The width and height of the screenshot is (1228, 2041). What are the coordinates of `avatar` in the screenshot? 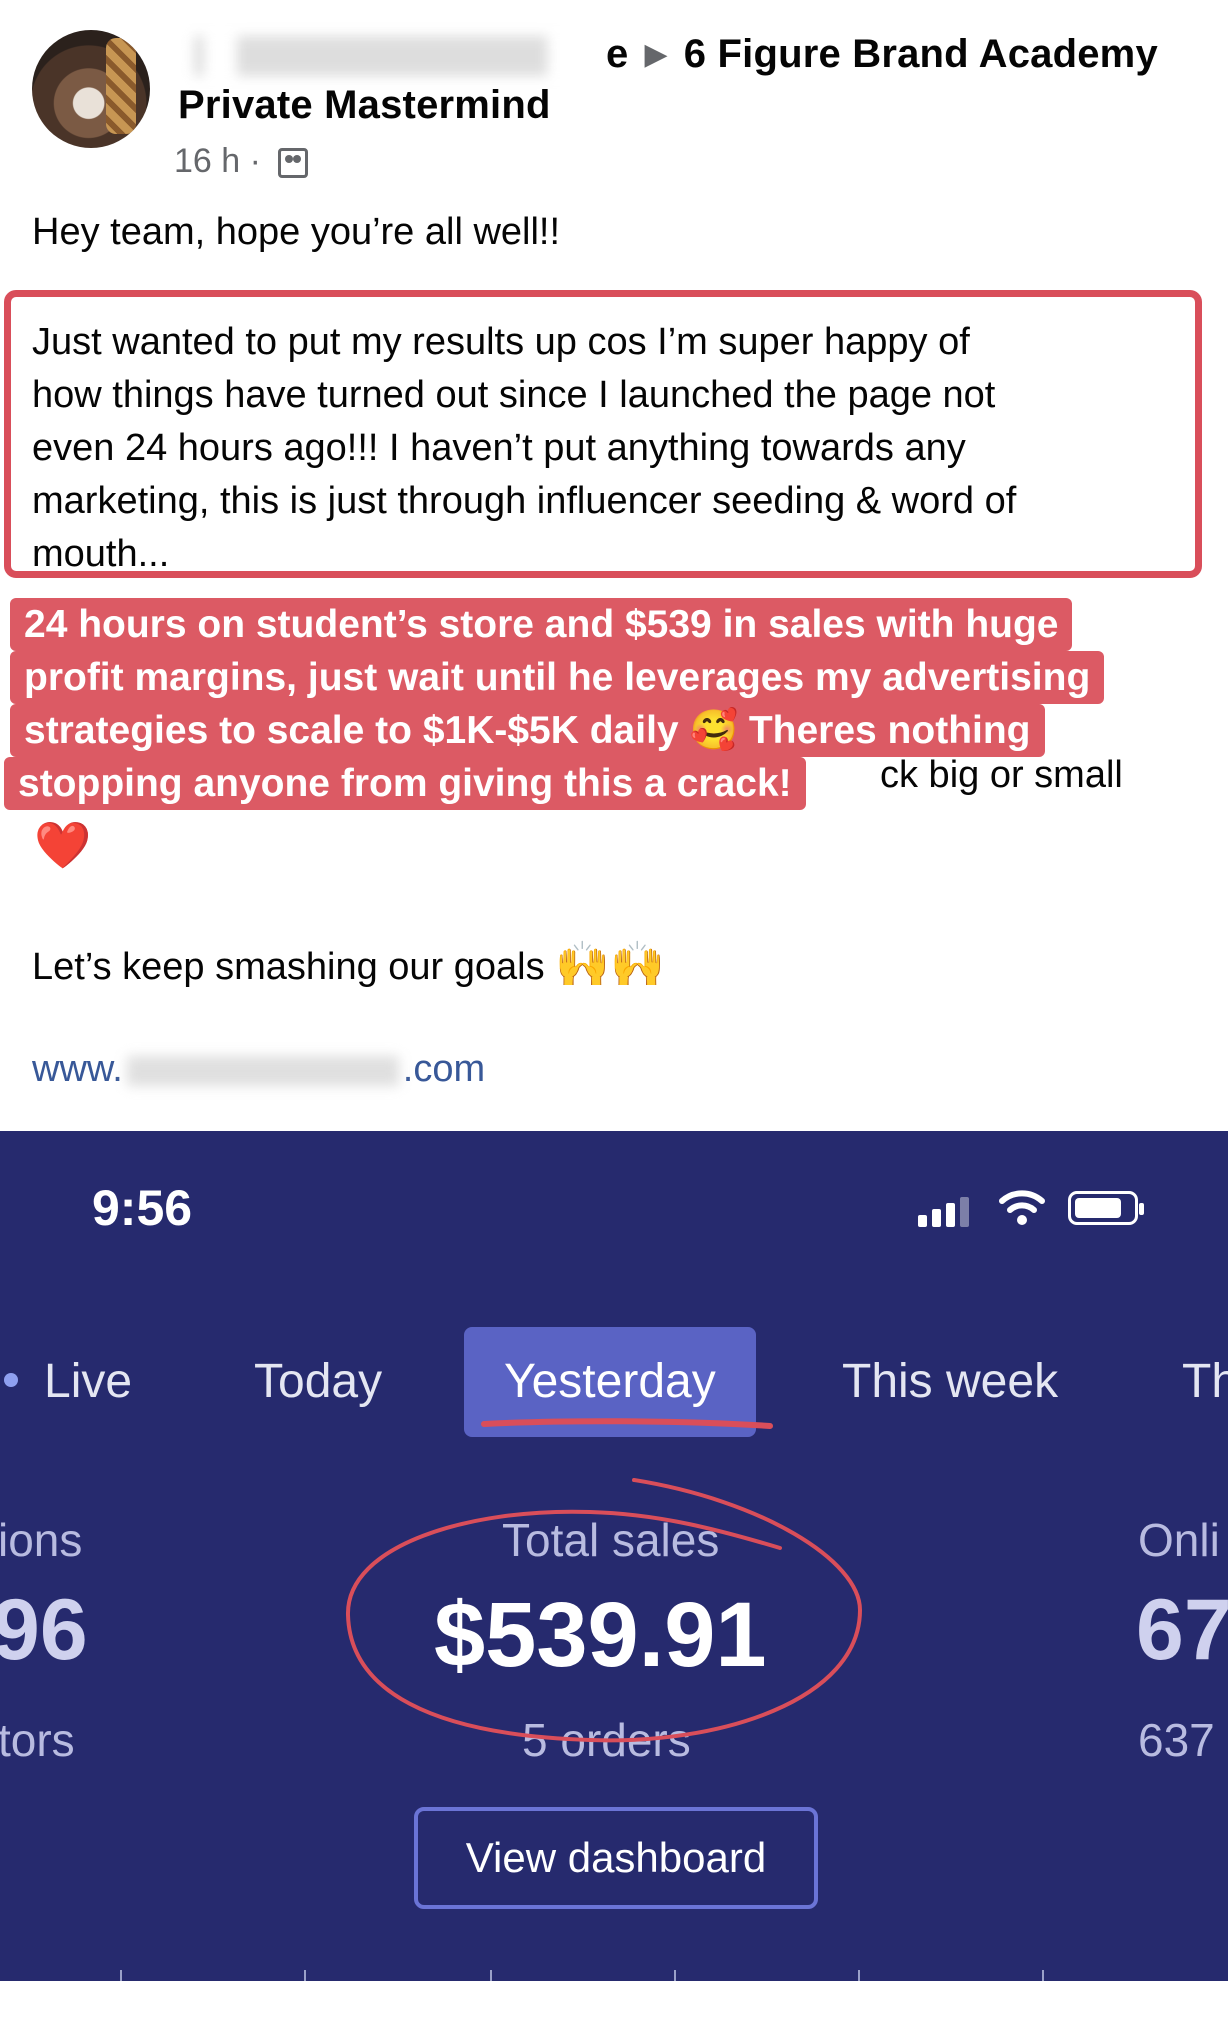 It's located at (91, 89).